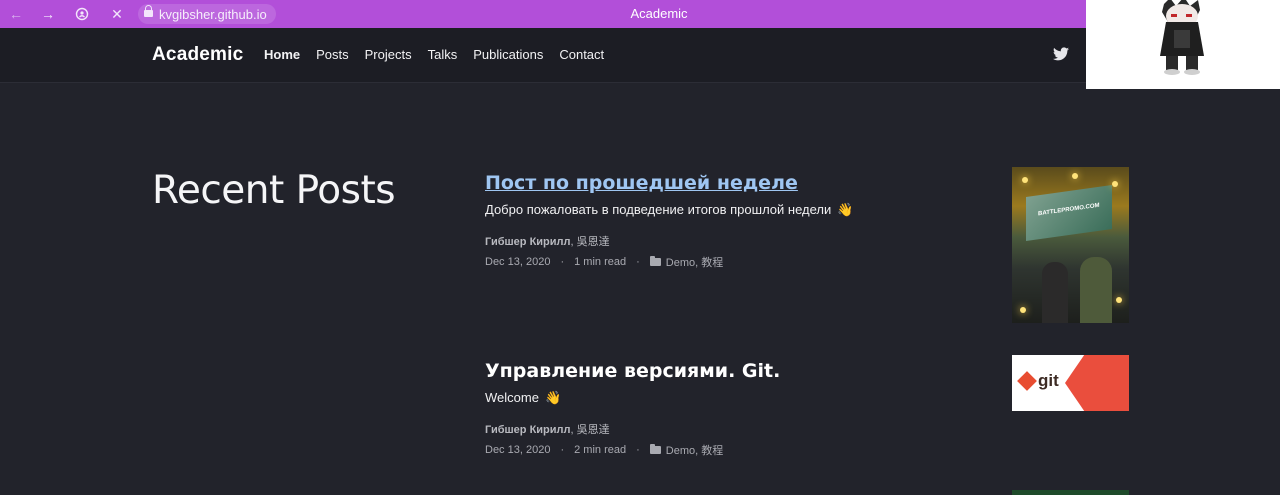 The height and width of the screenshot is (495, 1280). Describe the element at coordinates (745, 183) in the screenshot. I see `post-title-link: Пост по прошедшей неделе` at that location.